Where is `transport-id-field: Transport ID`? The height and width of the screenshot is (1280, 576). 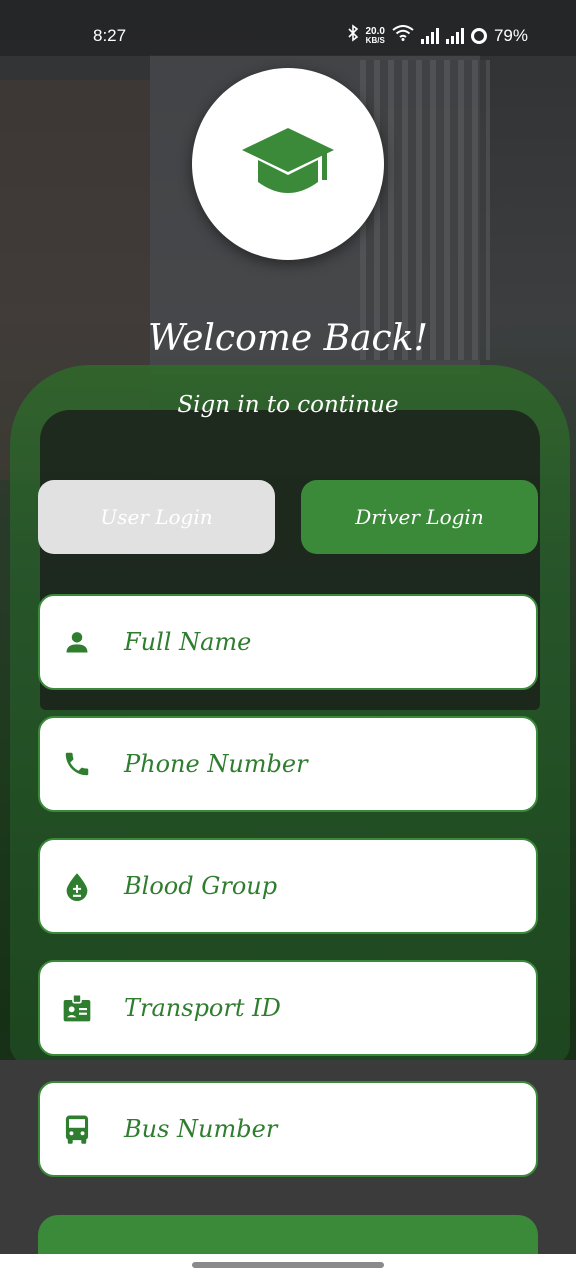
transport-id-field: Transport ID is located at coordinates (288, 1008).